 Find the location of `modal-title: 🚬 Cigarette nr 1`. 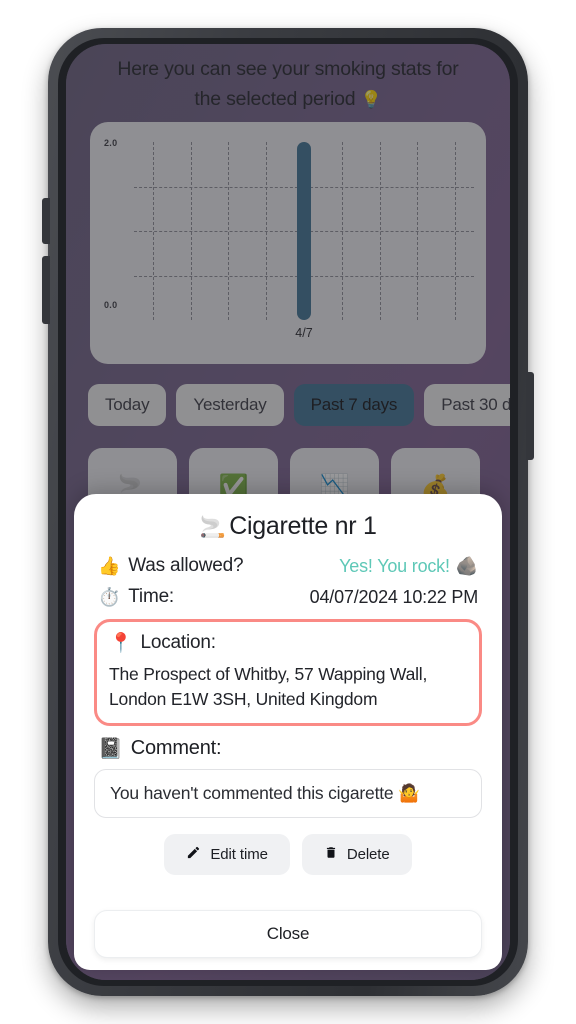

modal-title: 🚬 Cigarette nr 1 is located at coordinates (288, 526).